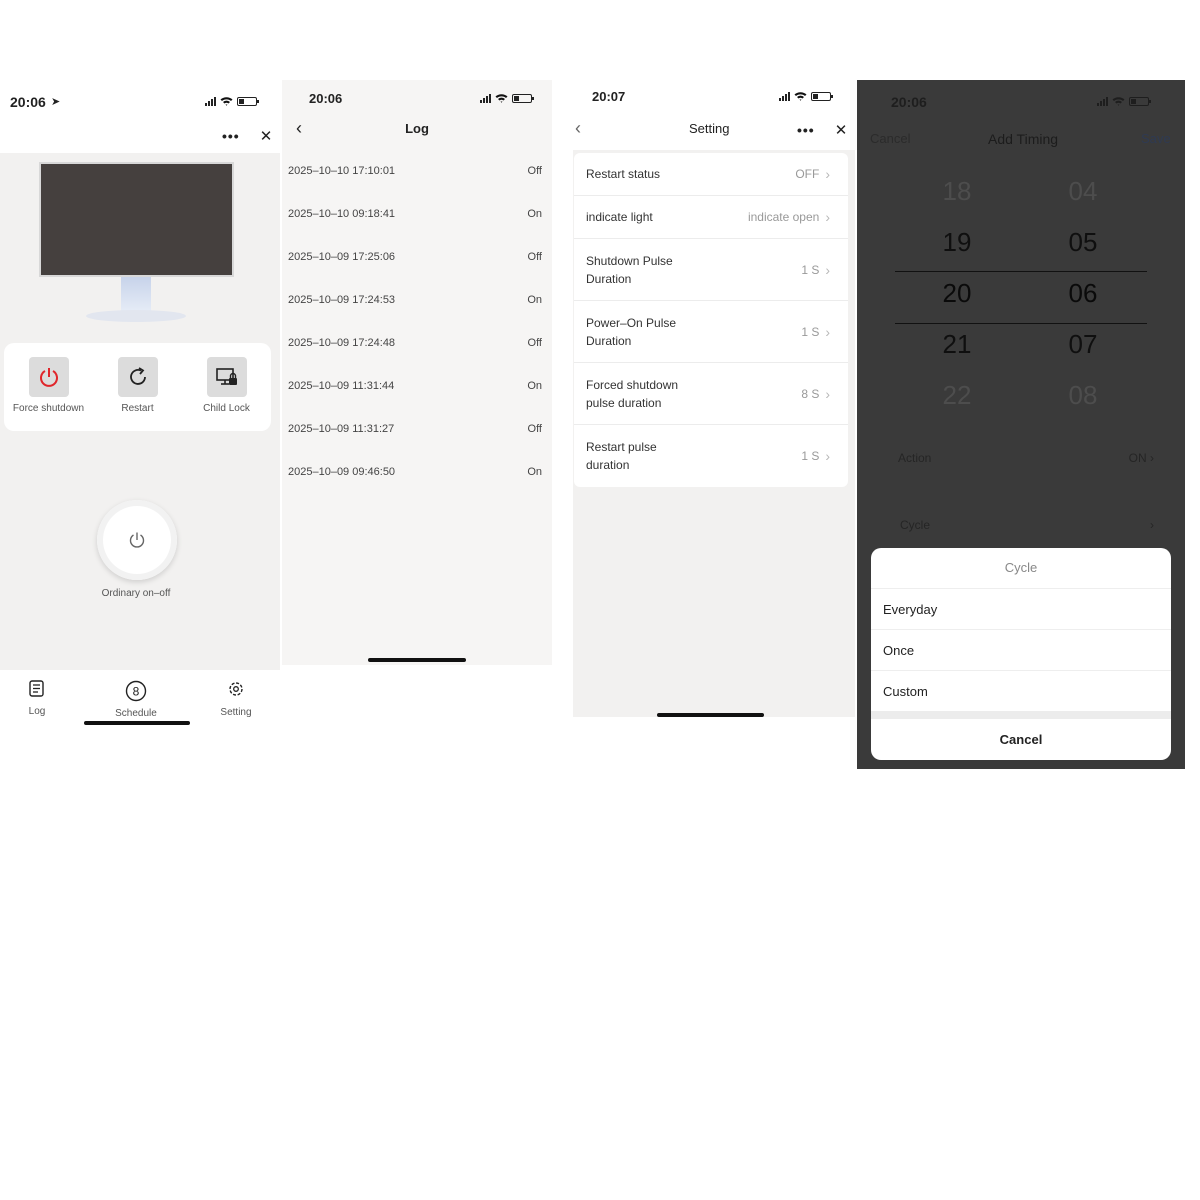 The image size is (1200, 1200). I want to click on tab-schedule-label: Schedule, so click(136, 713).